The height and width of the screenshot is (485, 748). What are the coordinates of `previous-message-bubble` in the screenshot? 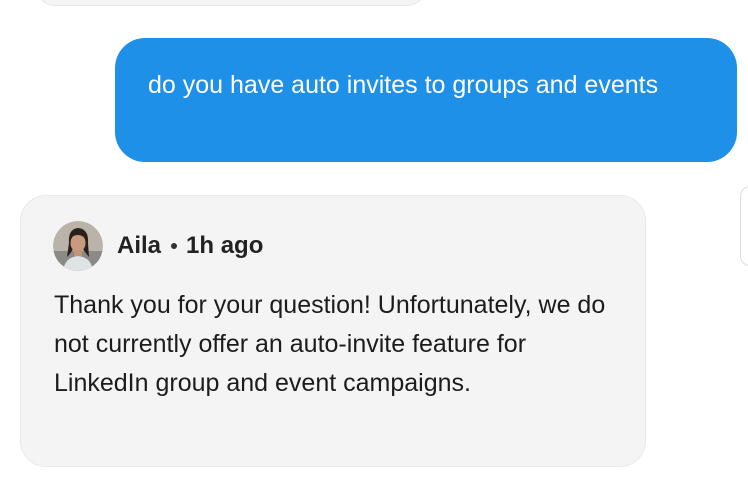 It's located at (231, 3).